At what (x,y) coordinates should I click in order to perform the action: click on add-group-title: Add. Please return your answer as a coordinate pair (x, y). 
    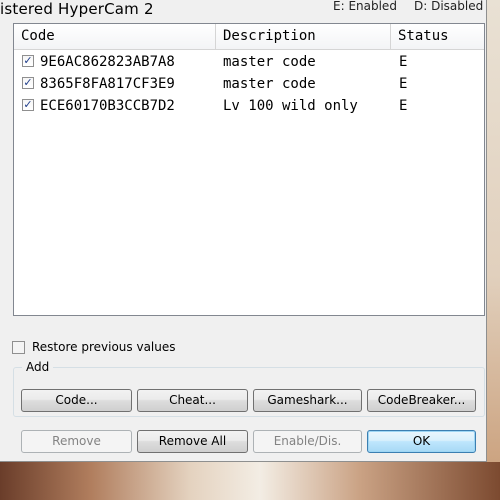
    Looking at the image, I should click on (38, 367).